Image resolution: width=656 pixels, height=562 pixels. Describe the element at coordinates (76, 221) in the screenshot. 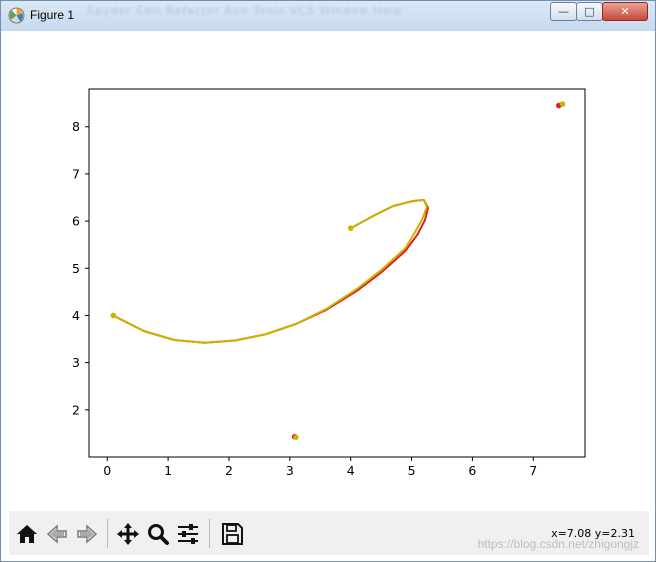

I see `y-tick-label: 6` at that location.